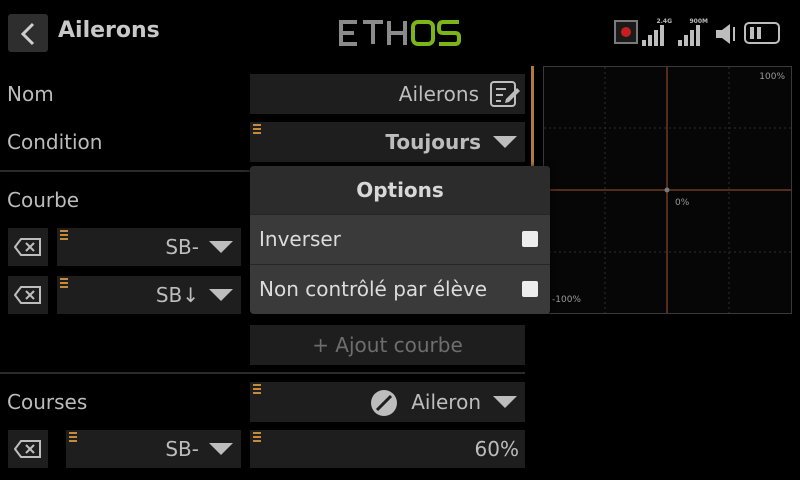 Image resolution: width=800 pixels, height=480 pixels. I want to click on option-trainer-label: Non contrôlé par élève, so click(373, 289).